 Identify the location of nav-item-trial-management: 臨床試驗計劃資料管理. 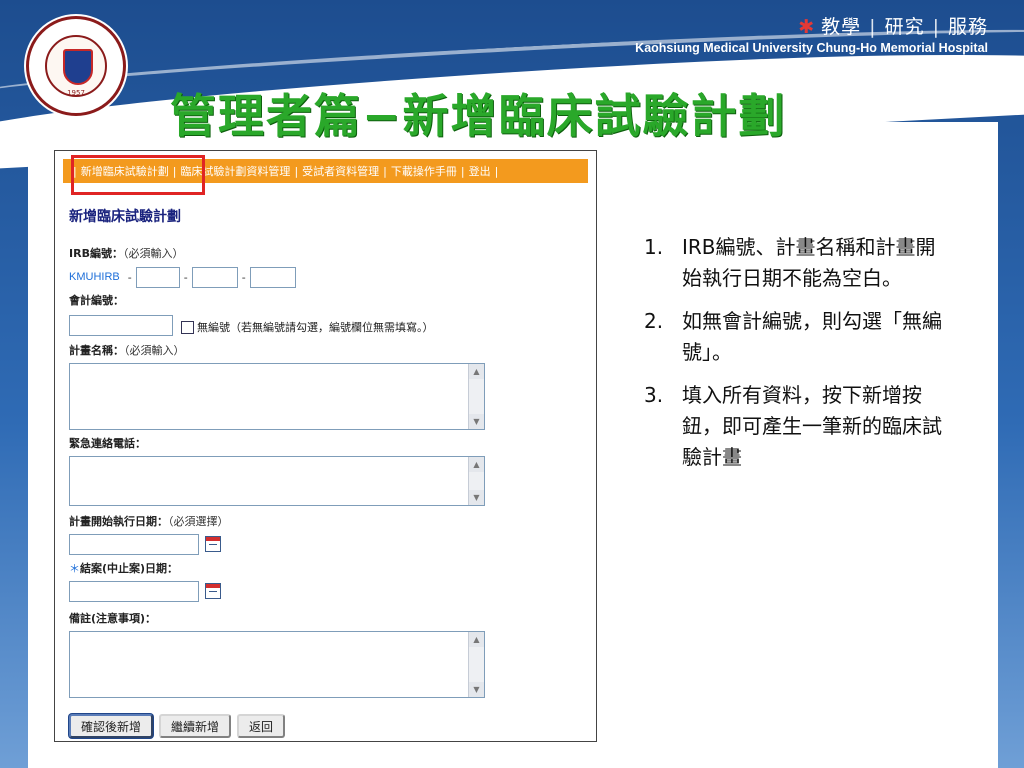
(235, 171).